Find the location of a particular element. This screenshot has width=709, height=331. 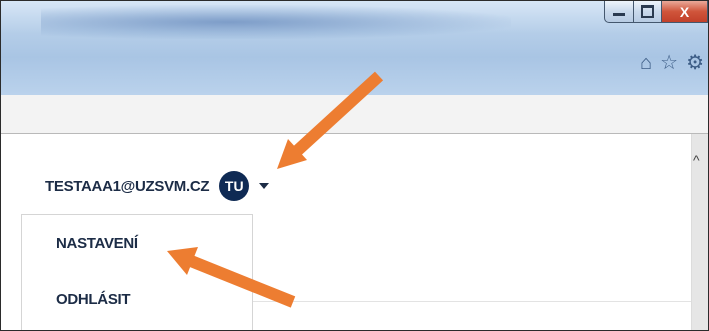

user-menu-toggle: TESTAAA1@UZSVM.CZ TU is located at coordinates (157, 186).